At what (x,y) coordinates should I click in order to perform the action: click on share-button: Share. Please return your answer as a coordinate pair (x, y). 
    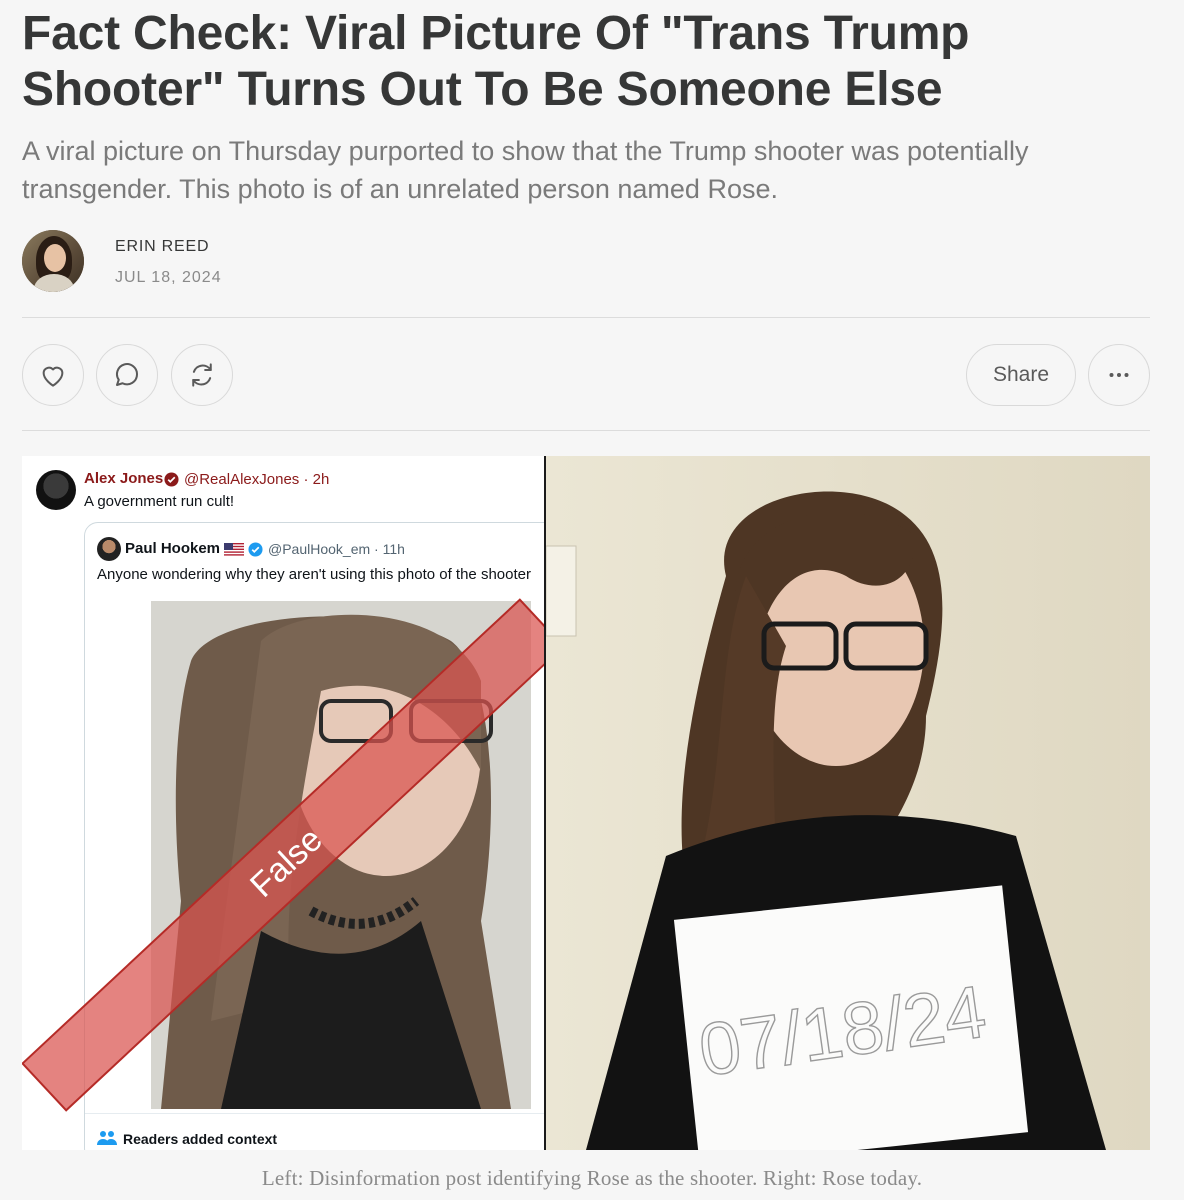
    Looking at the image, I should click on (1021, 375).